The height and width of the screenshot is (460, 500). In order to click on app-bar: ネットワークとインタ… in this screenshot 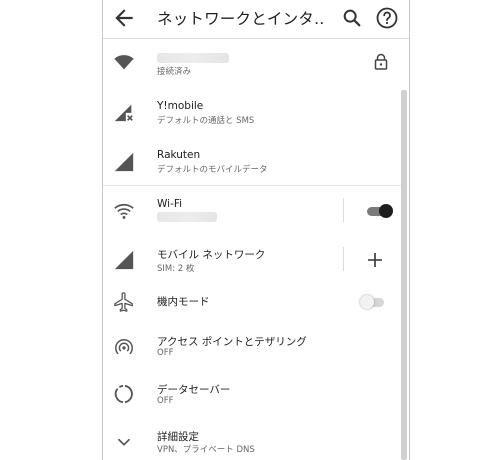, I will do `click(256, 19)`.